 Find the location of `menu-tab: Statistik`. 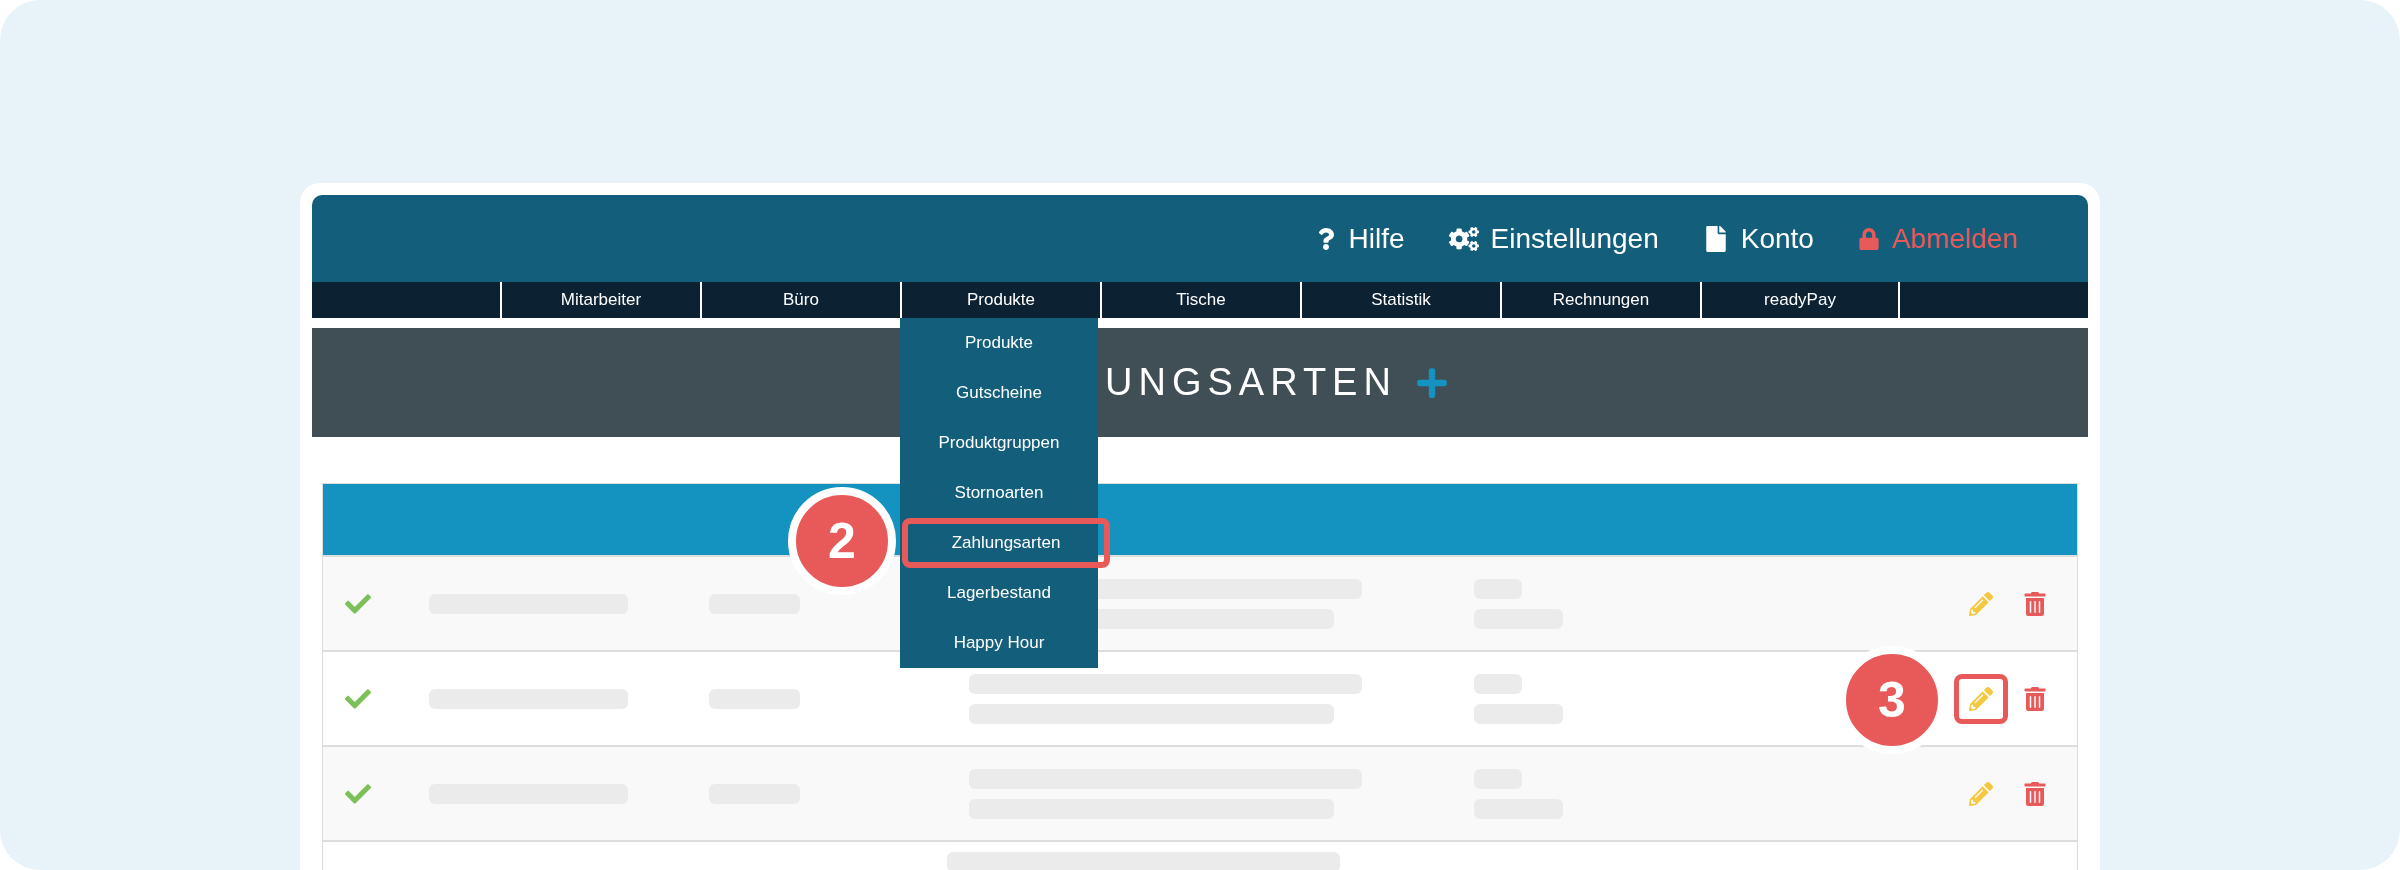

menu-tab: Statistik is located at coordinates (1400, 300).